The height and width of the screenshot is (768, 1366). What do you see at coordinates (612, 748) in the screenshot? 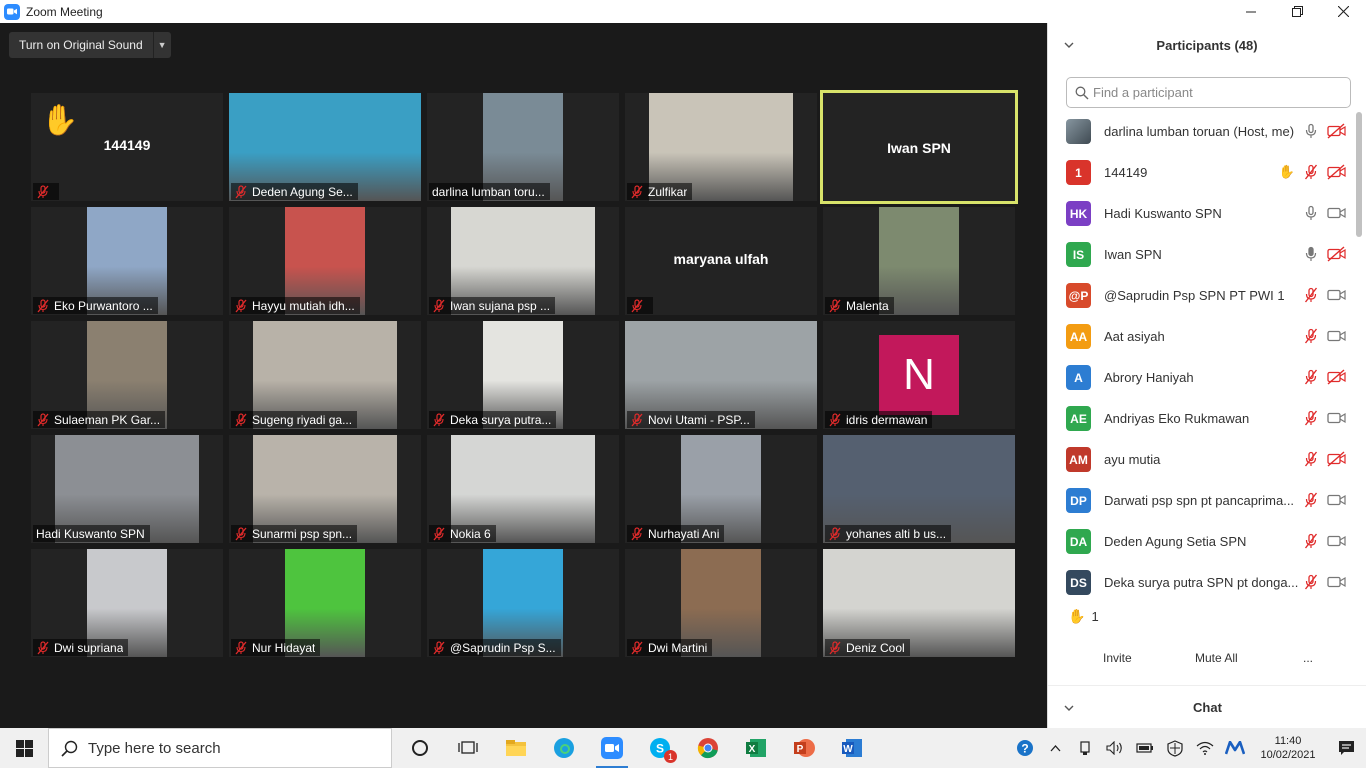
I see `zoom-taskbar-icon` at bounding box center [612, 748].